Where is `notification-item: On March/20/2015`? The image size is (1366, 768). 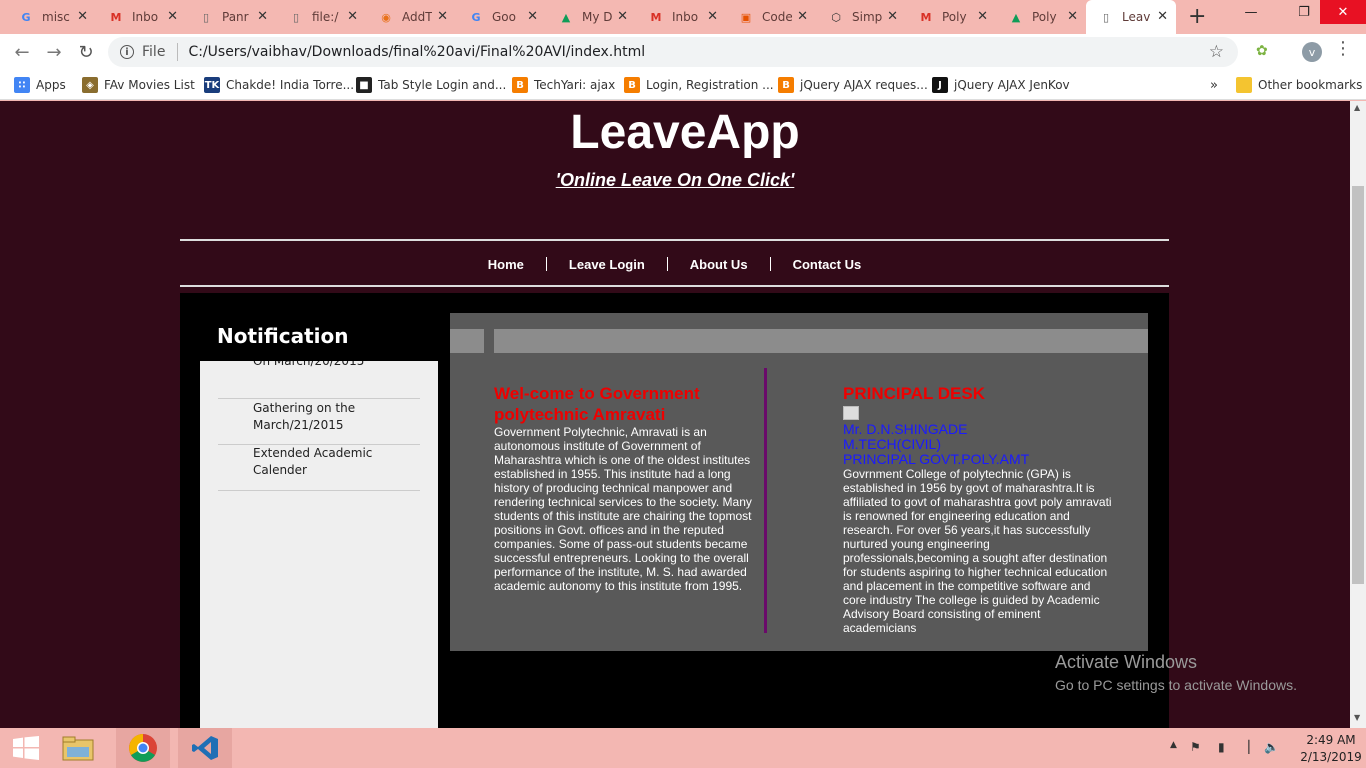 notification-item: On March/20/2015 is located at coordinates (319, 365).